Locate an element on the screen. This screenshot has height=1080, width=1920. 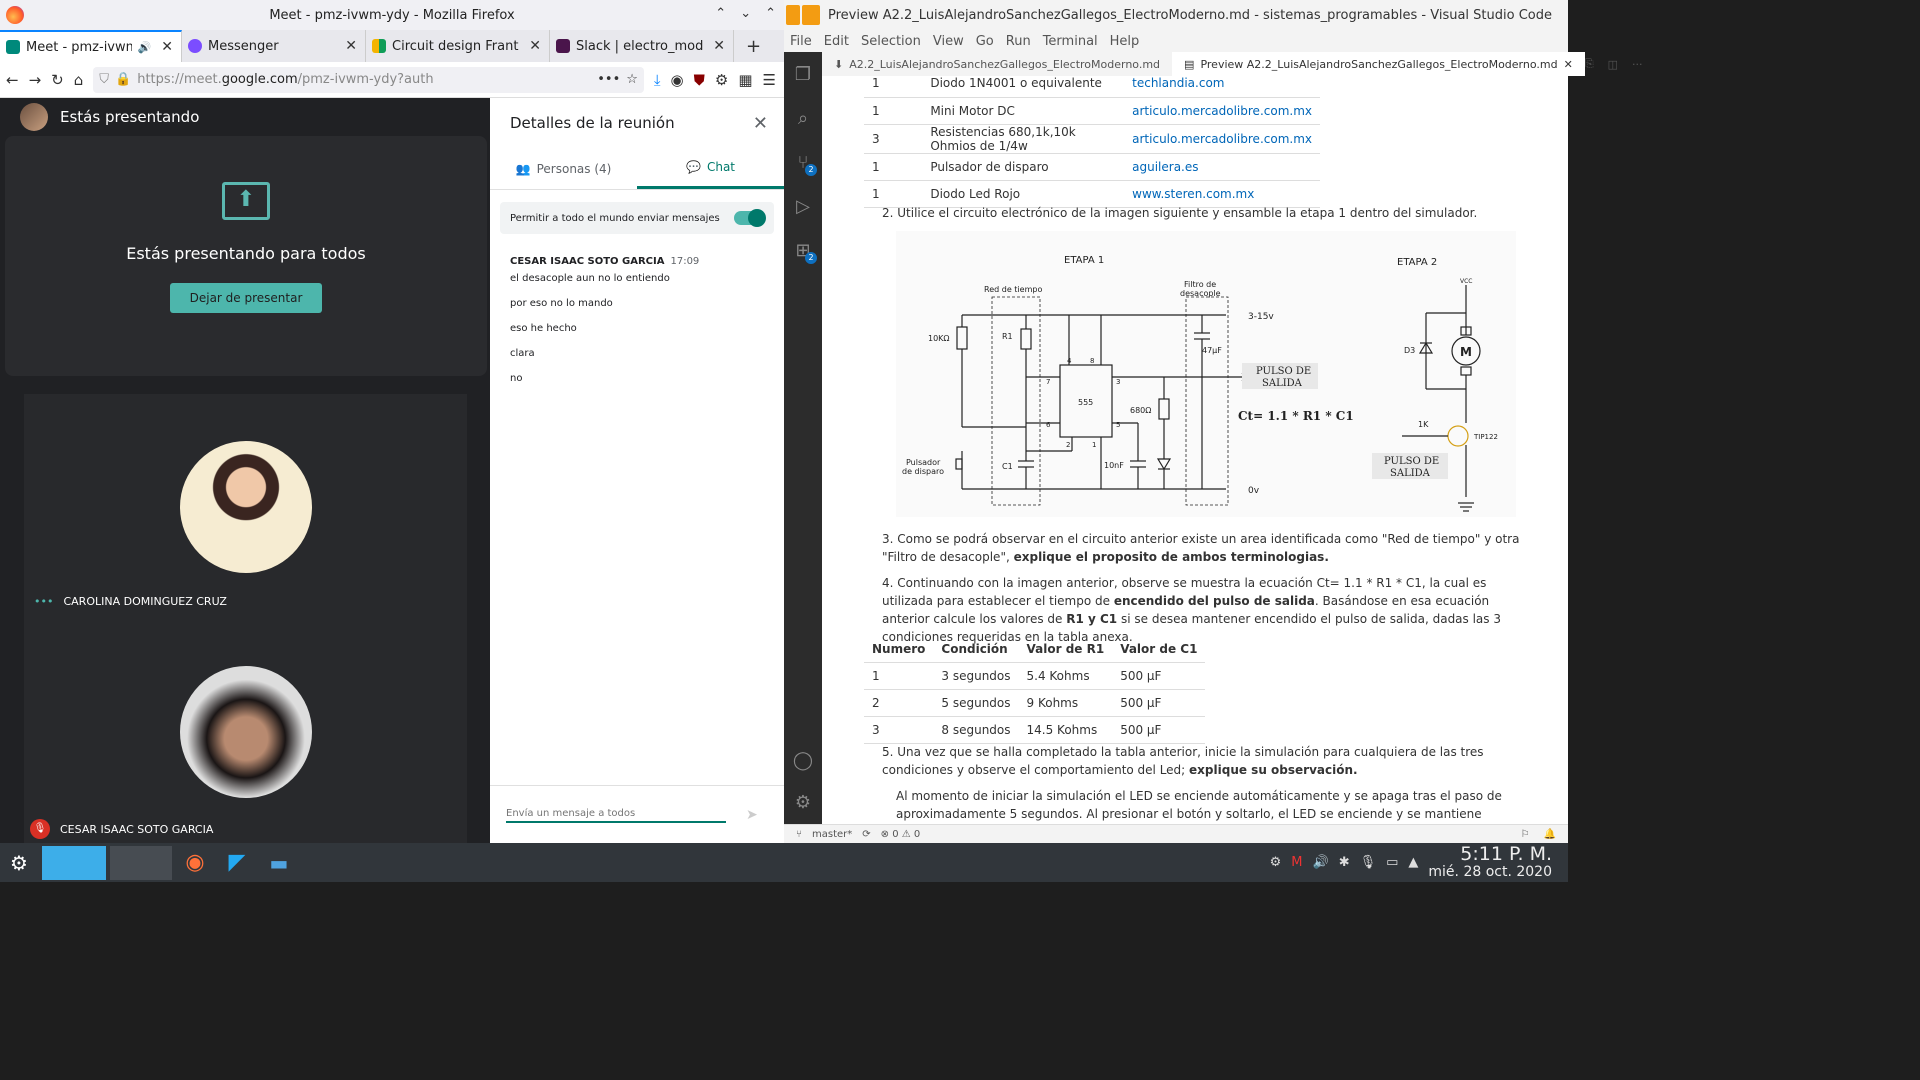
shield-icon: ⛉ is located at coordinates (104, 79).